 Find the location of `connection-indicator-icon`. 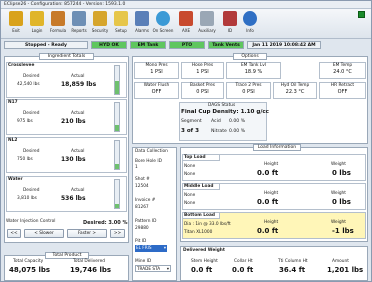

connection-indicator-icon is located at coordinates (361, 14).